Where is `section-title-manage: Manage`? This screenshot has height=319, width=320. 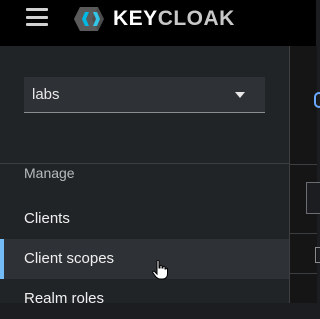 section-title-manage: Manage is located at coordinates (49, 173).